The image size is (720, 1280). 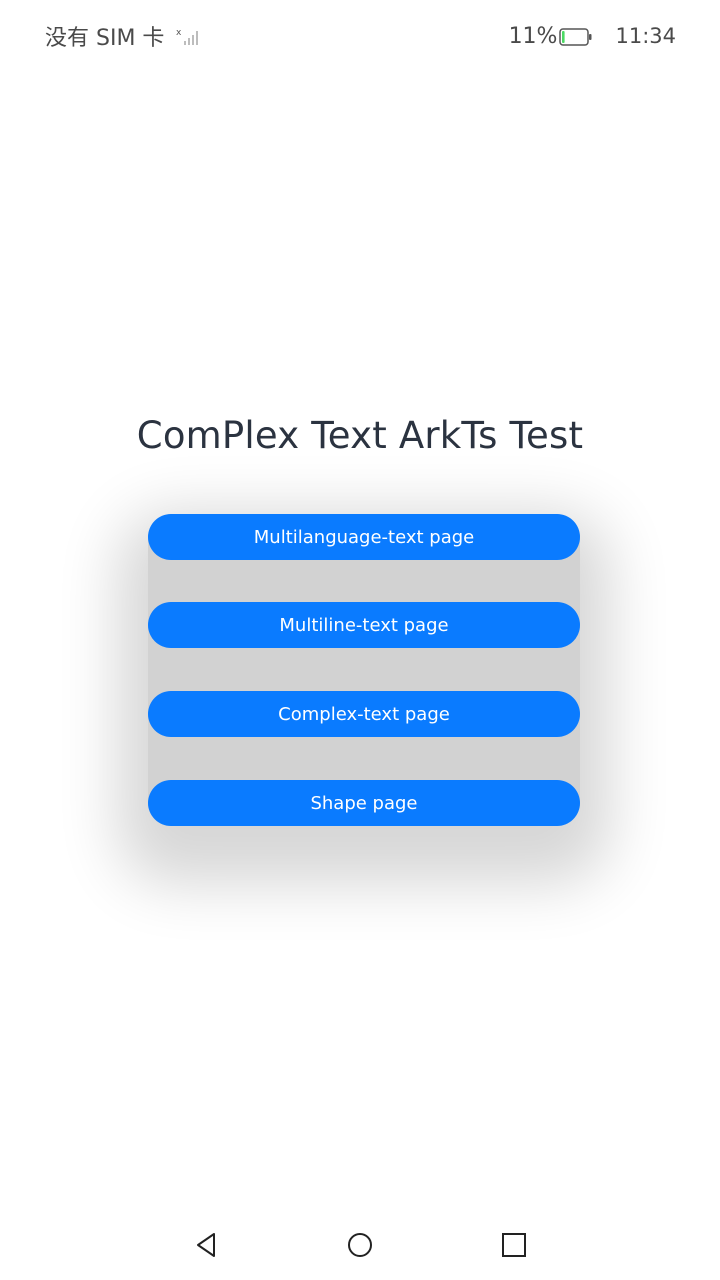 I want to click on multiline-text-page-button: Multiline-text page, so click(x=364, y=625).